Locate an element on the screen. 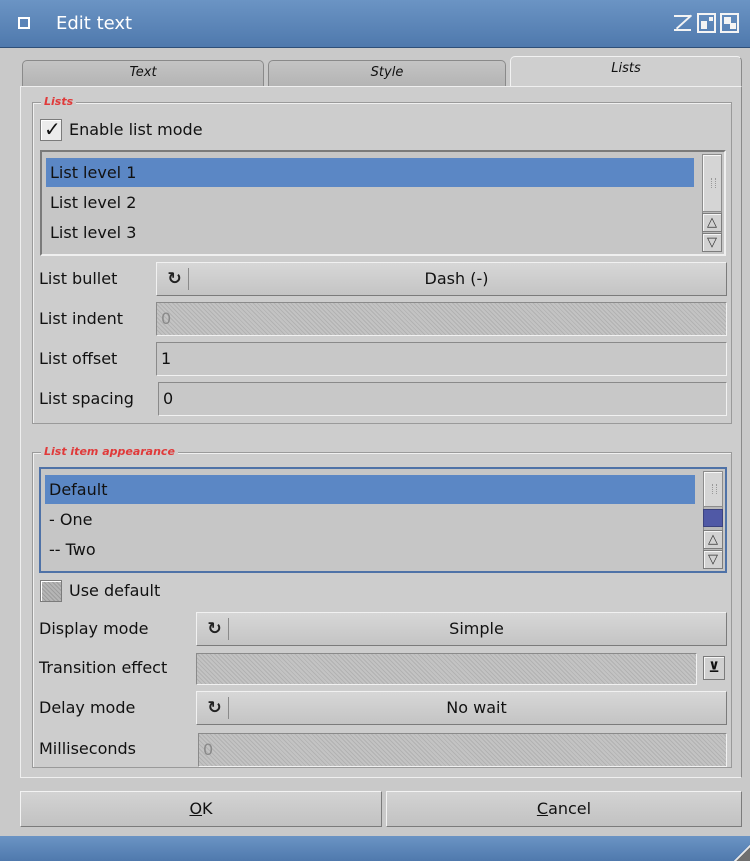 The height and width of the screenshot is (861, 750). display-mode-value: Simple is located at coordinates (476, 628).